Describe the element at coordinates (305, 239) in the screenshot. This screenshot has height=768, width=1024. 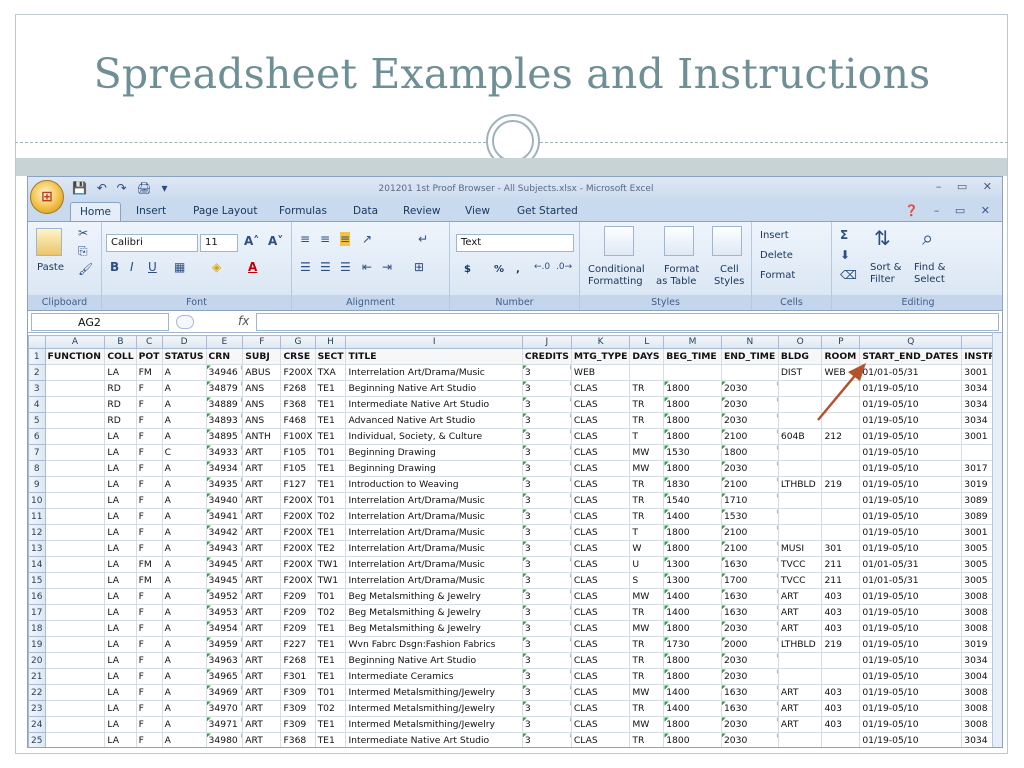
I see `align-top-icon: ≡` at that location.